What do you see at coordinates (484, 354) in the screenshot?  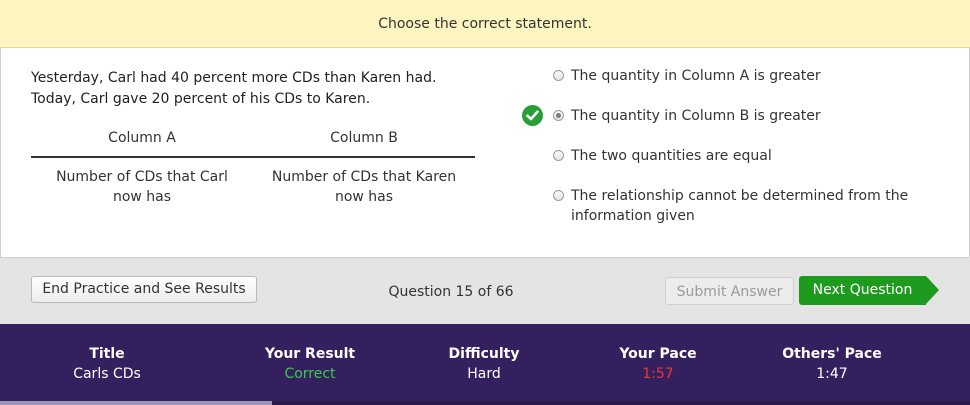 I see `stat-label: Difficulty` at bounding box center [484, 354].